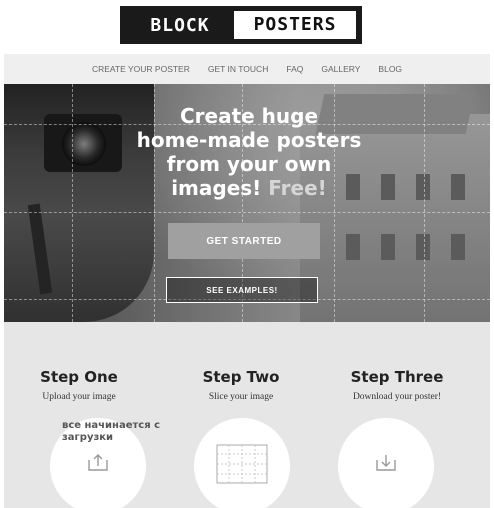  What do you see at coordinates (397, 362) in the screenshot?
I see `step-three: Step Three Download your poster!` at bounding box center [397, 362].